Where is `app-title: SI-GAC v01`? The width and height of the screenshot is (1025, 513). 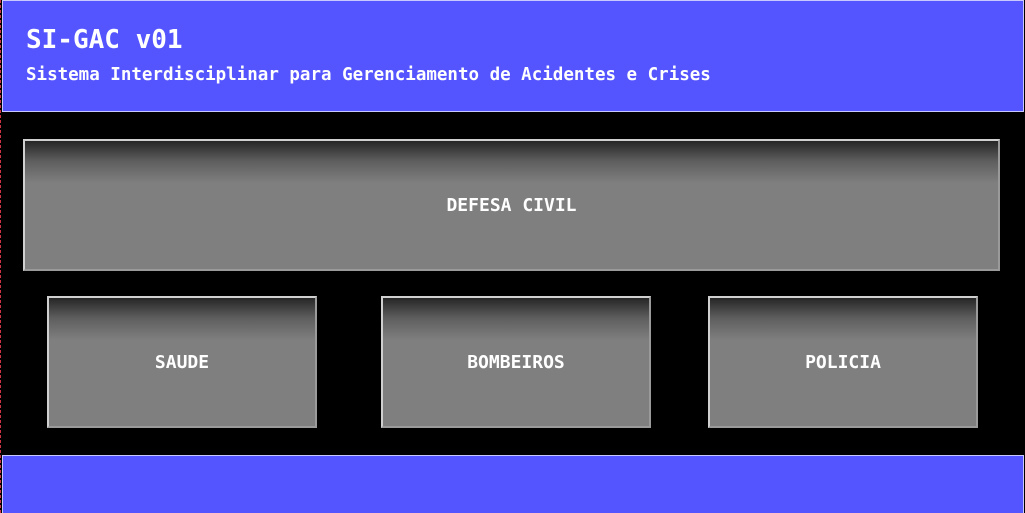 app-title: SI-GAC v01 is located at coordinates (104, 40).